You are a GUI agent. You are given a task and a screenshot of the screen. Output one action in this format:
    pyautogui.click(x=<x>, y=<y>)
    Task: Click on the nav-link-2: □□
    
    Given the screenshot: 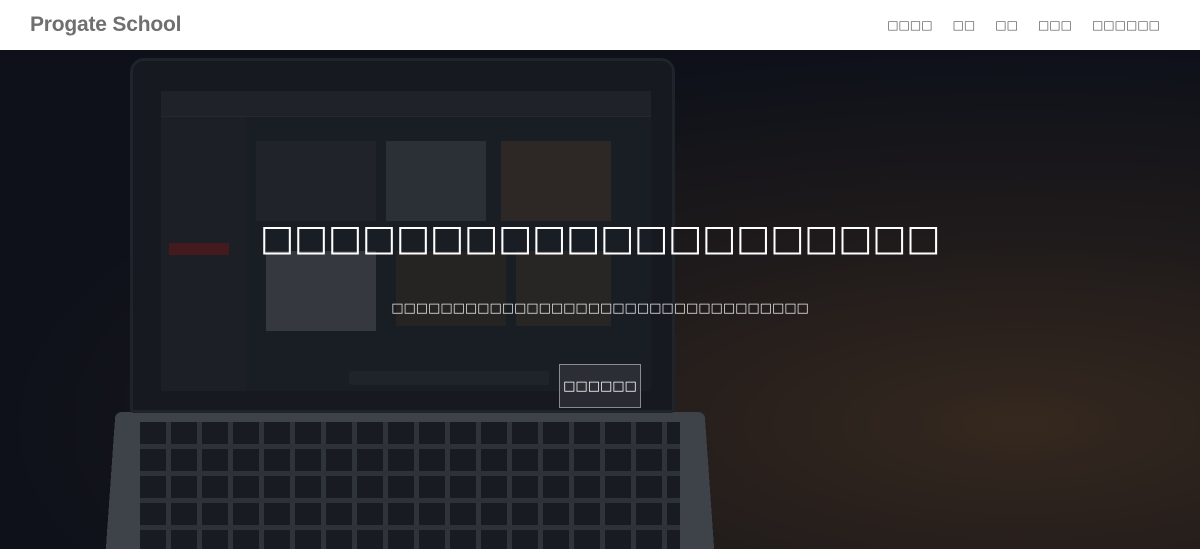 What is the action you would take?
    pyautogui.click(x=964, y=25)
    